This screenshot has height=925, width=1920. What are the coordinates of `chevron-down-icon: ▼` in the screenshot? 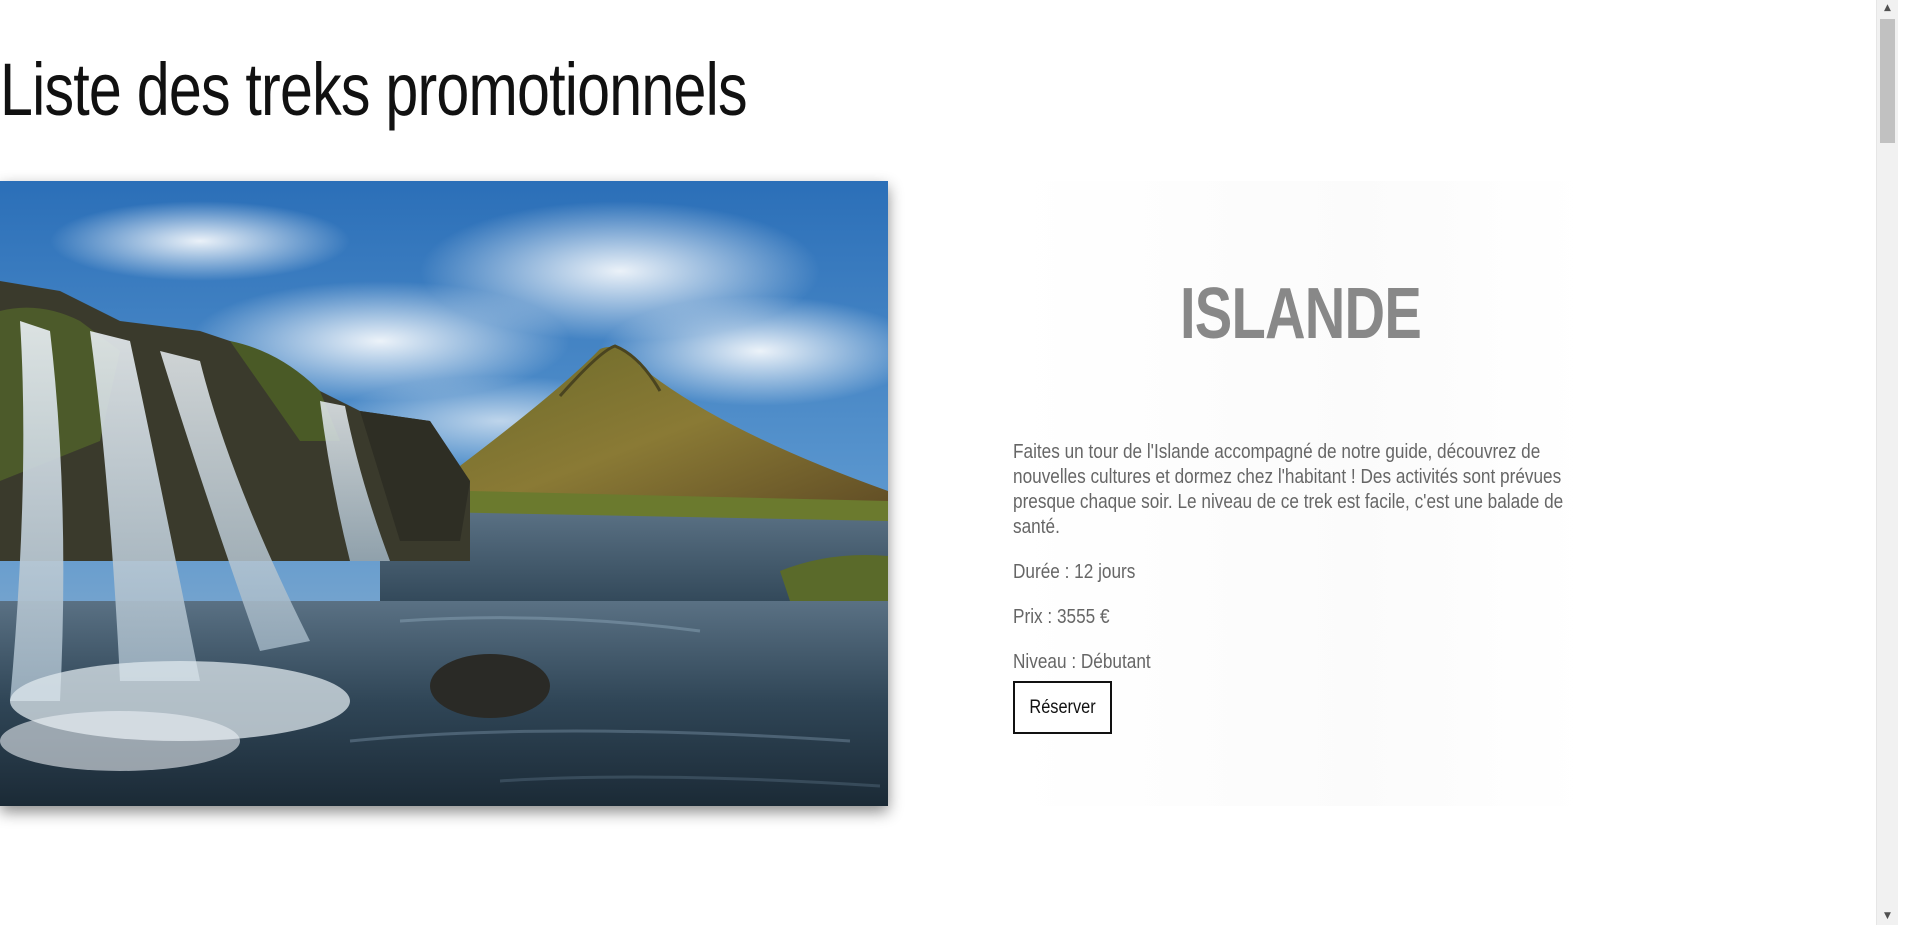 It's located at (1887, 916).